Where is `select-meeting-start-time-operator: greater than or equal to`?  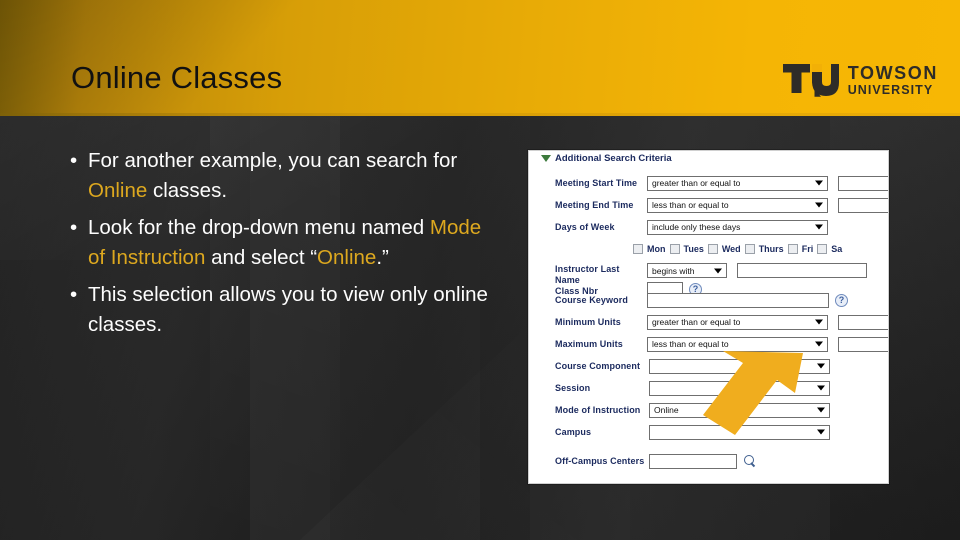 select-meeting-start-time-operator: greater than or equal to is located at coordinates (737, 183).